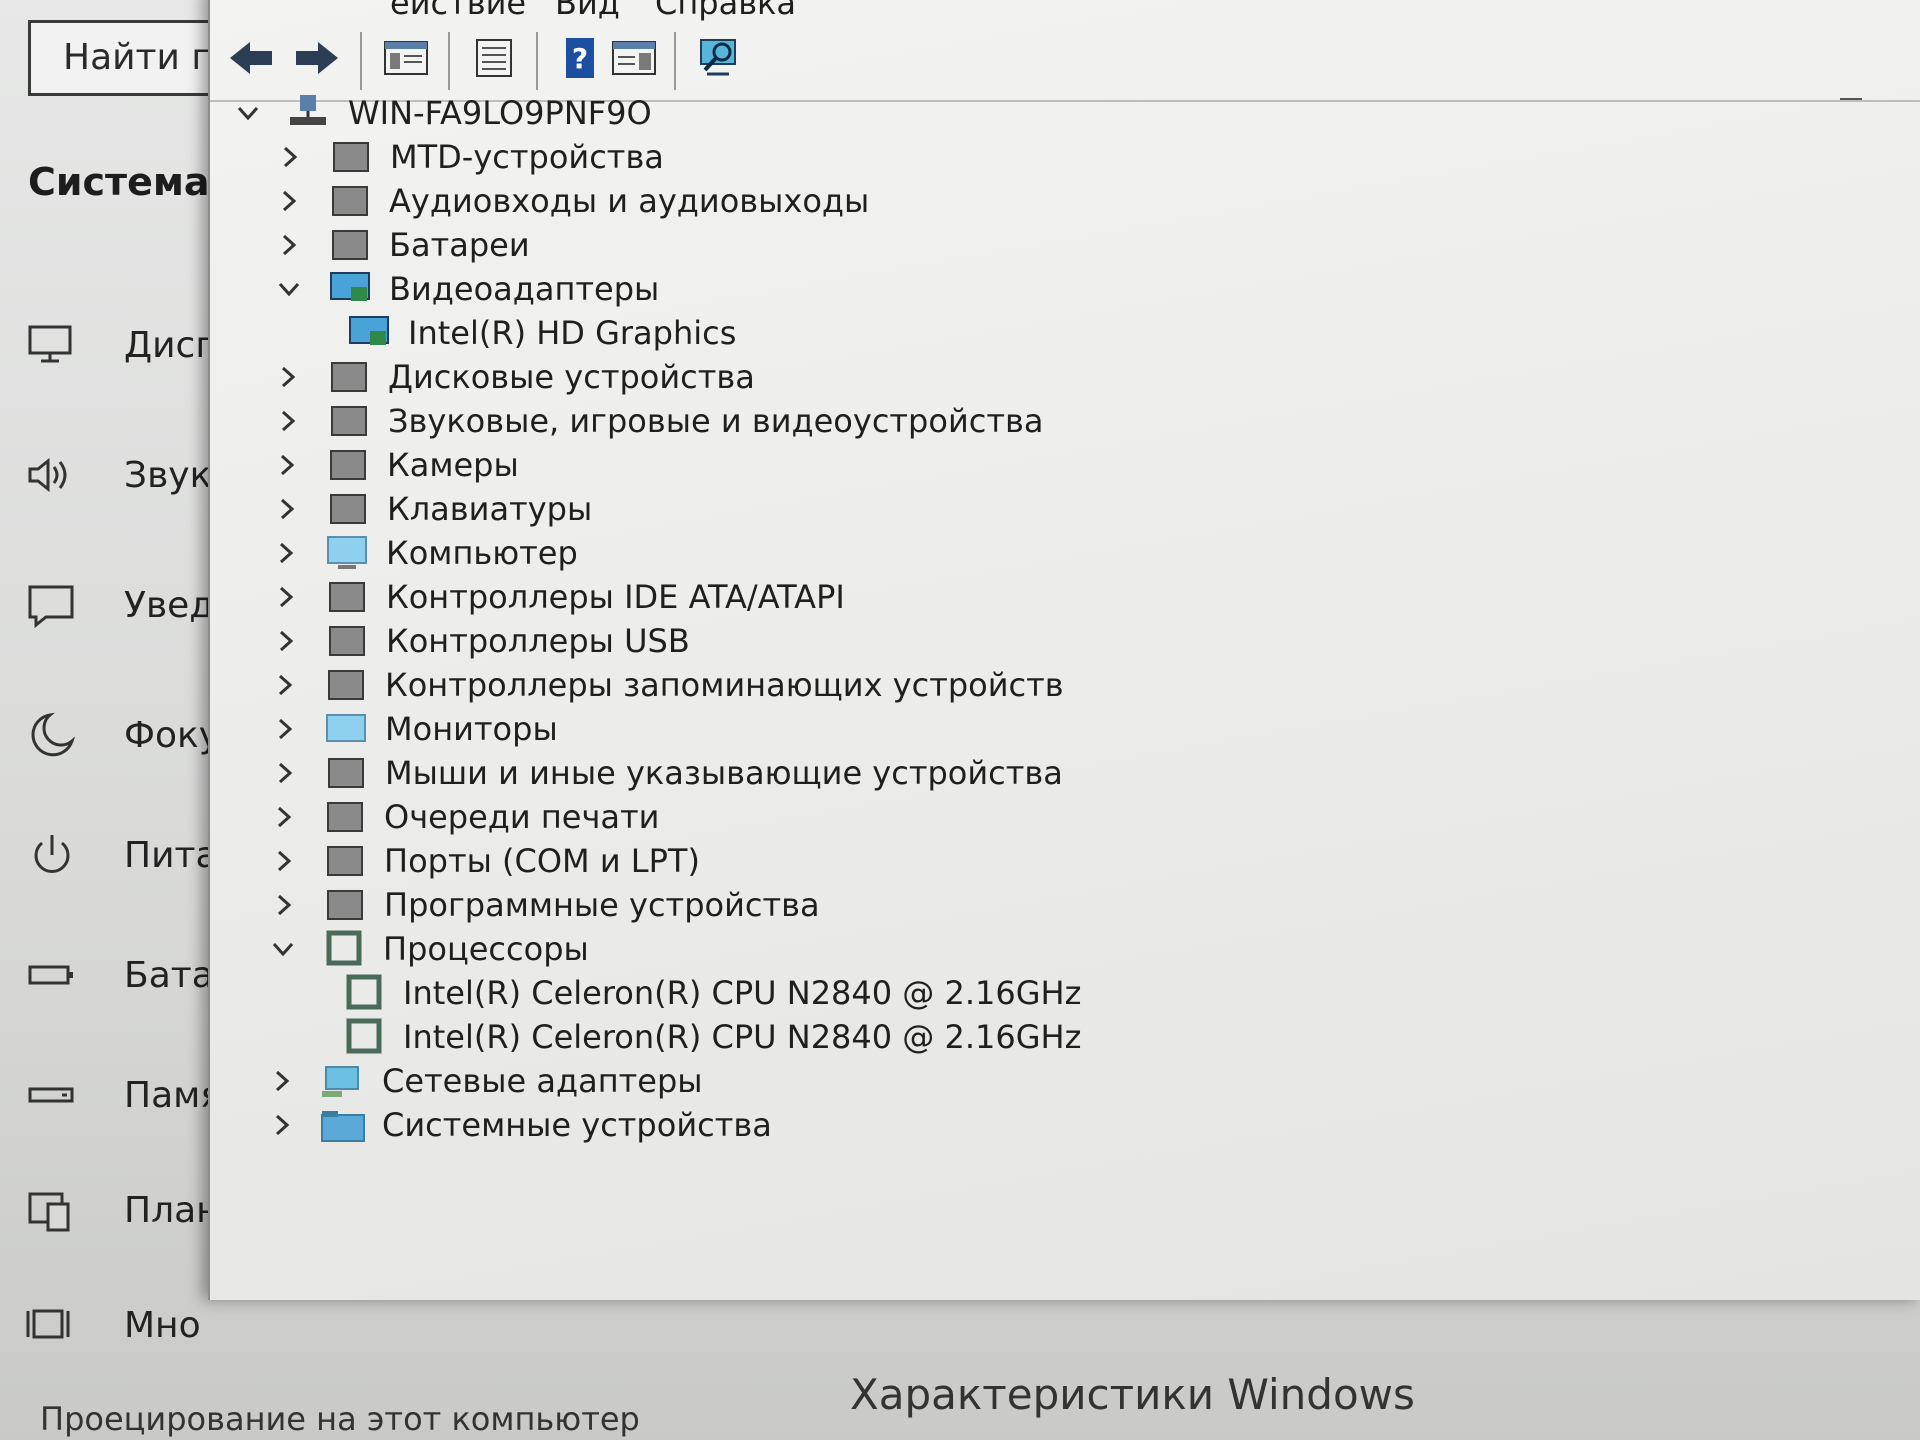 This screenshot has height=1440, width=1920. I want to click on network-icon, so click(343, 1081).